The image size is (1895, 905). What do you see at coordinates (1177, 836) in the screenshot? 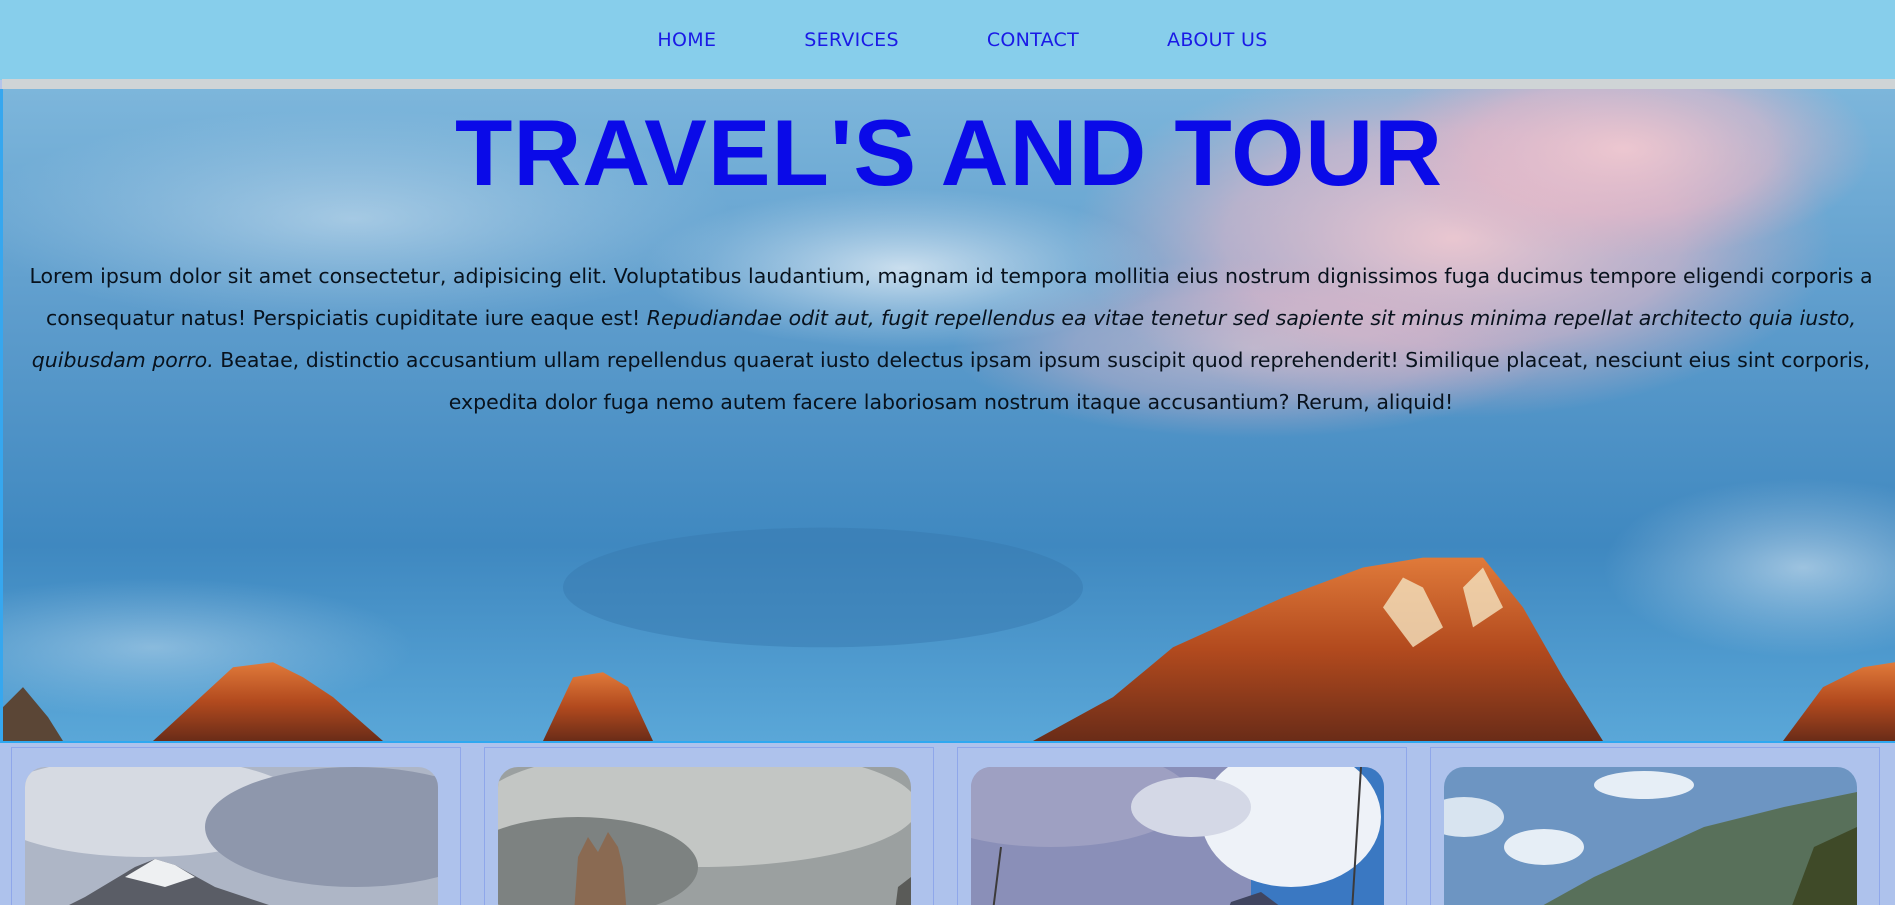
I see `card-image-cloudy-village` at bounding box center [1177, 836].